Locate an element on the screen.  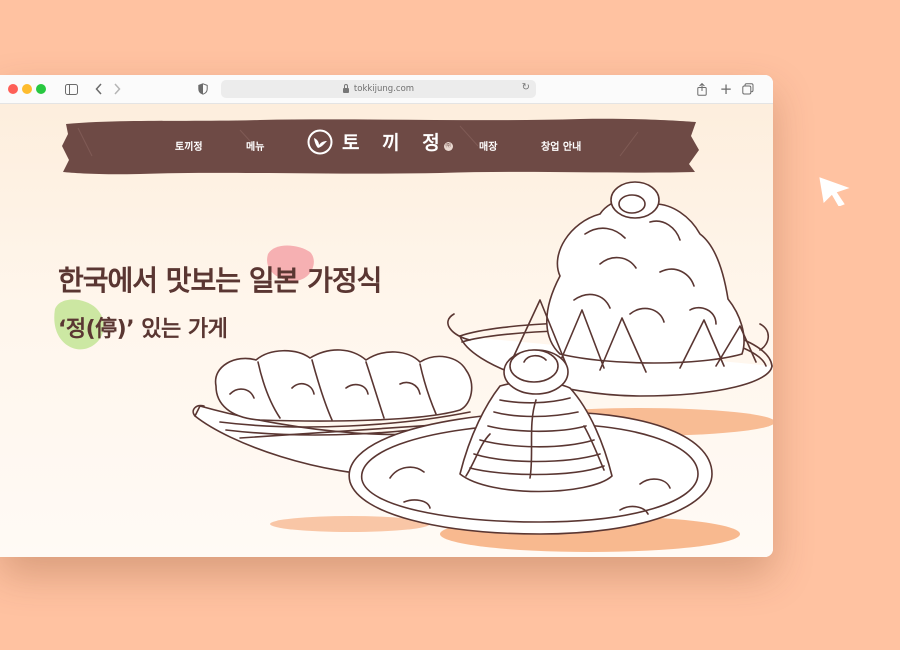
minimize-window-button is located at coordinates (27, 89).